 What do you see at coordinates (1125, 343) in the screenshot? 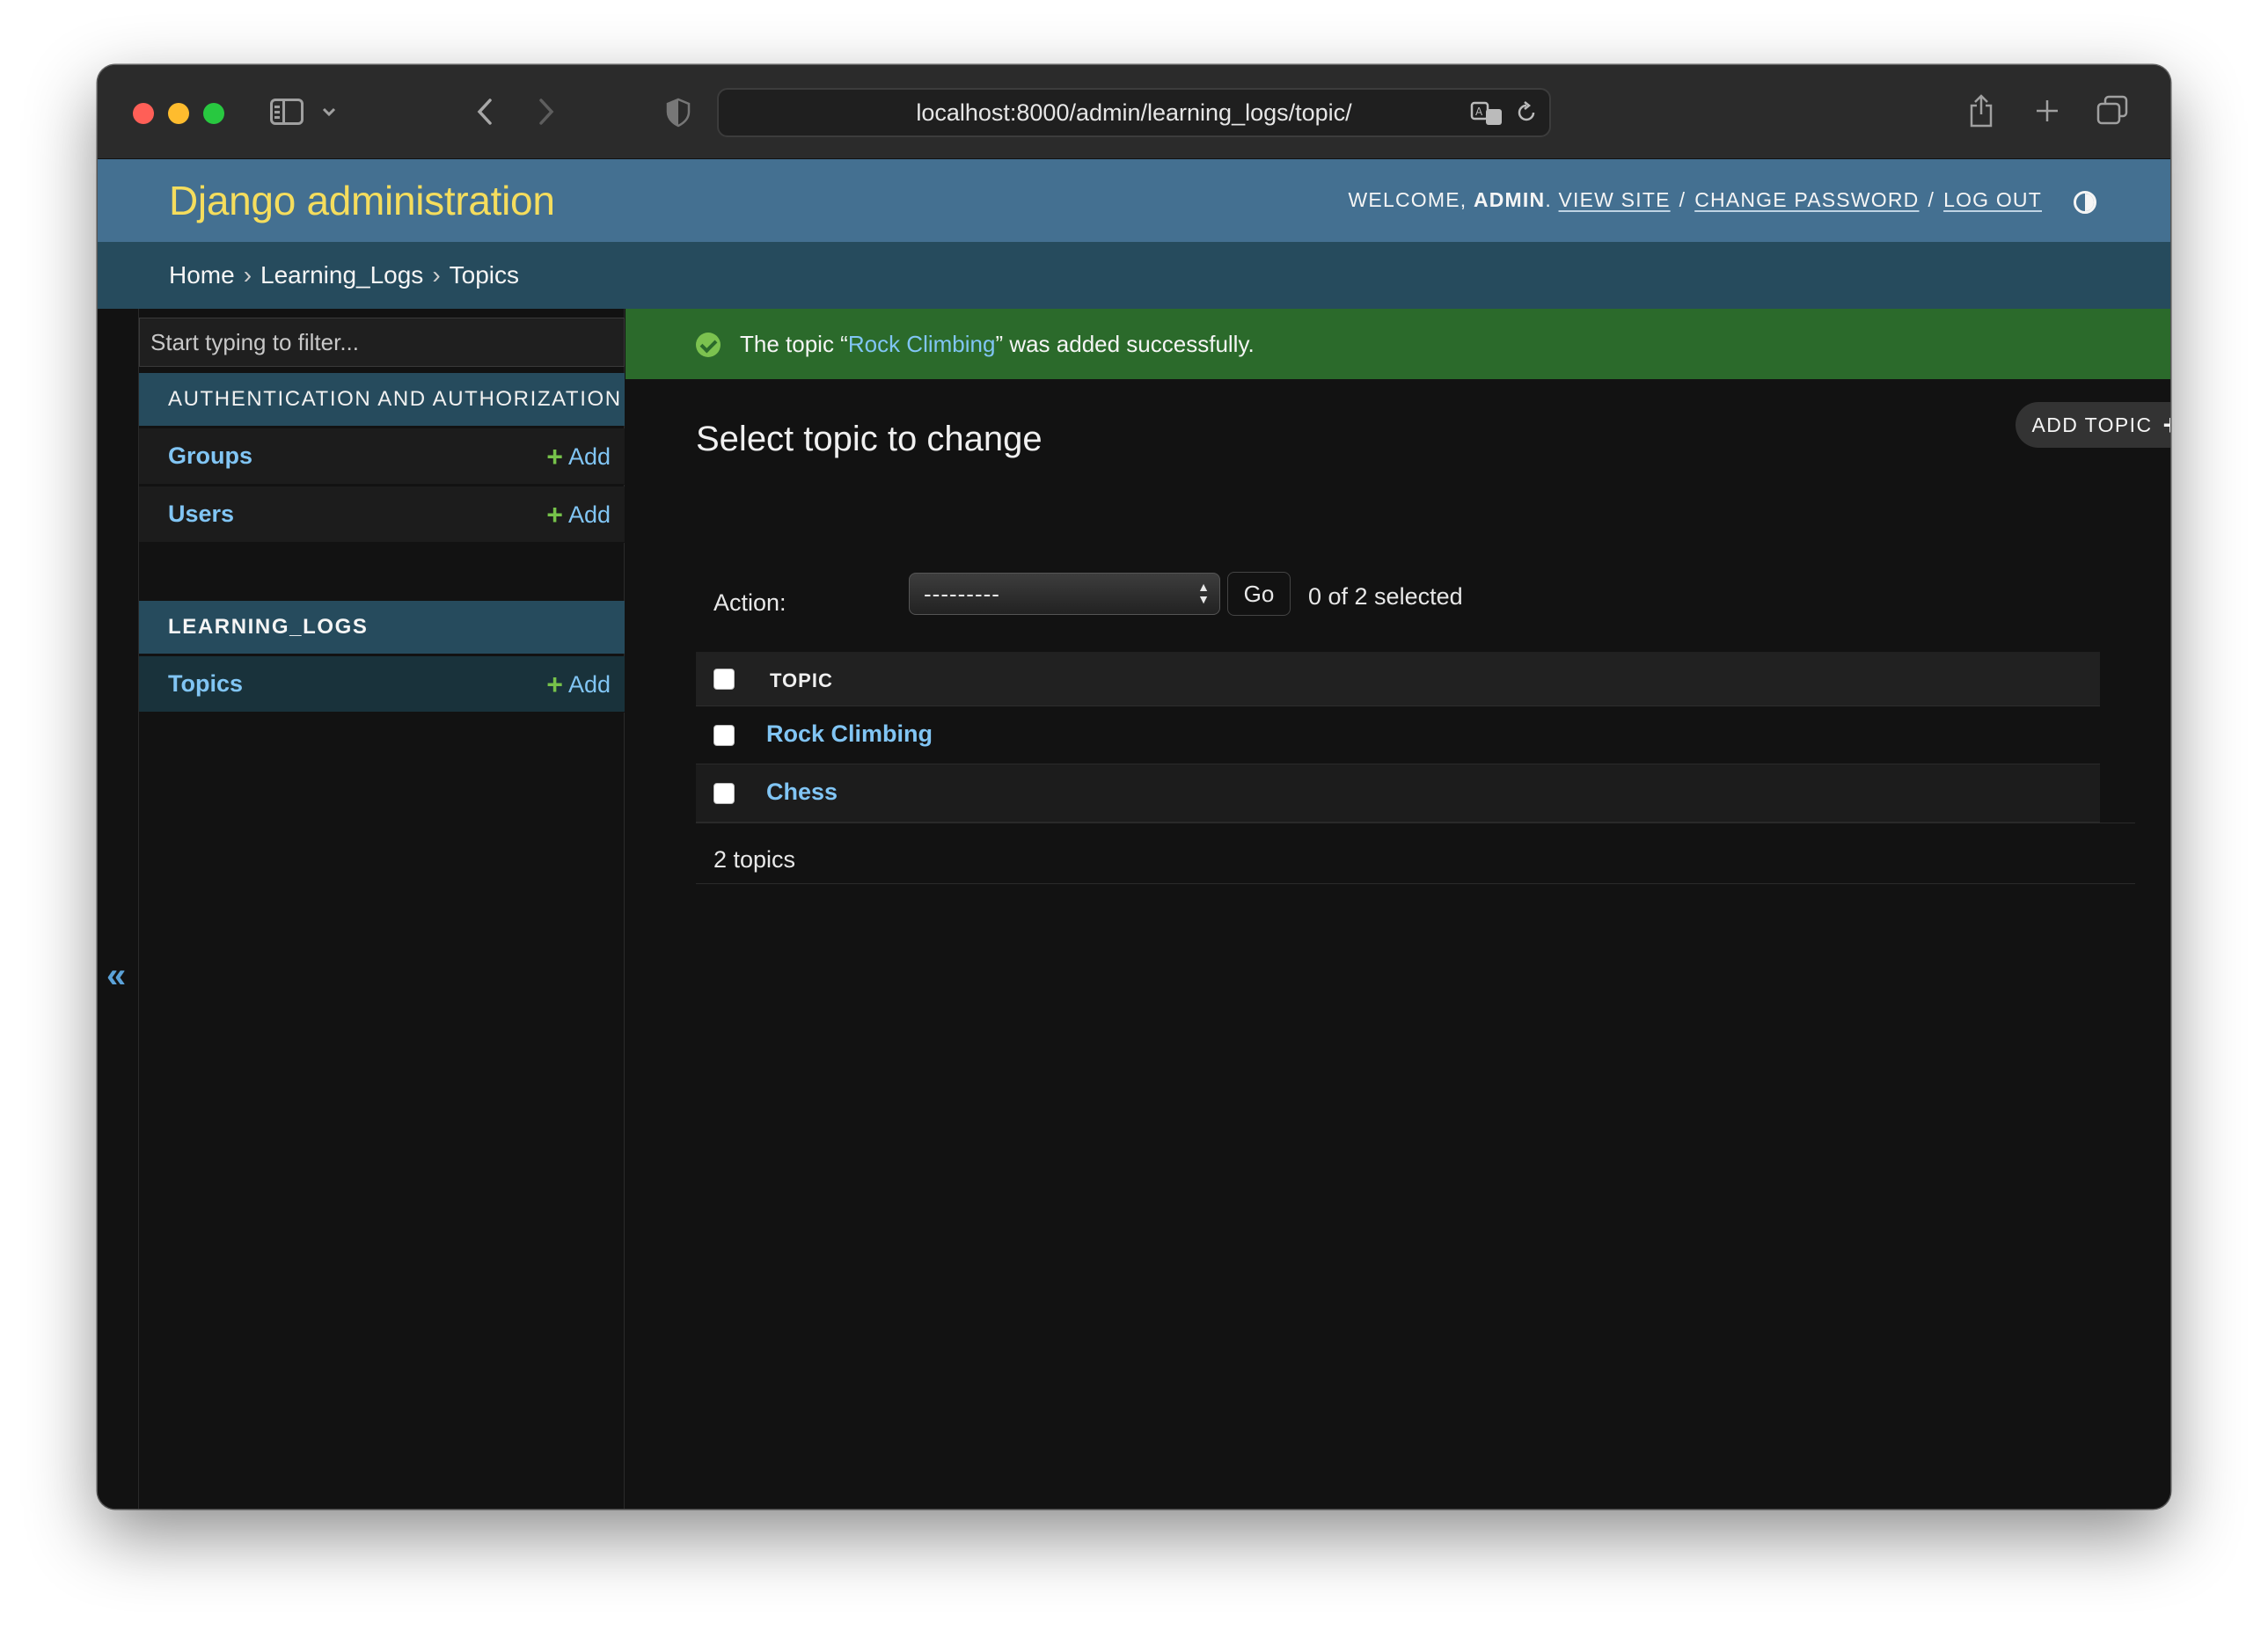
I see `message-suffix: ” was added successfully.` at bounding box center [1125, 343].